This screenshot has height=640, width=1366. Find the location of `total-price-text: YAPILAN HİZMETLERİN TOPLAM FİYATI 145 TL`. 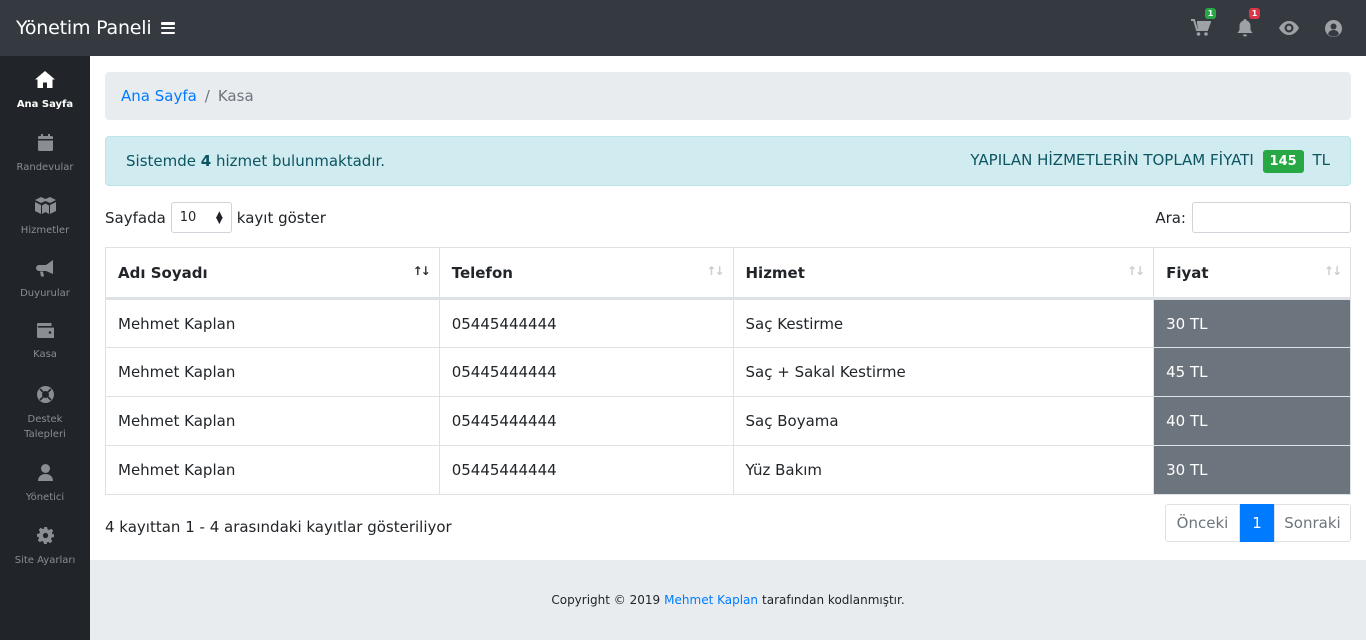

total-price-text: YAPILAN HİZMETLERİN TOPLAM FİYATI 145 TL is located at coordinates (1150, 161).